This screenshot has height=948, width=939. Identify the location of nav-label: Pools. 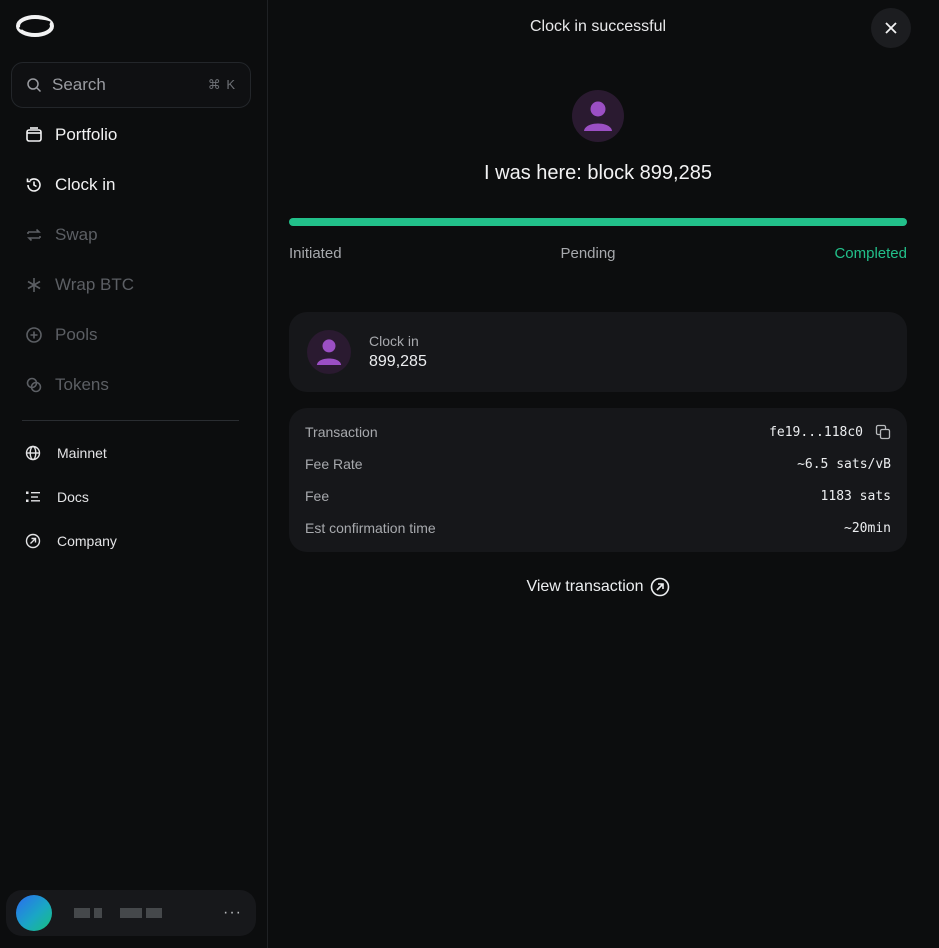
(76, 334).